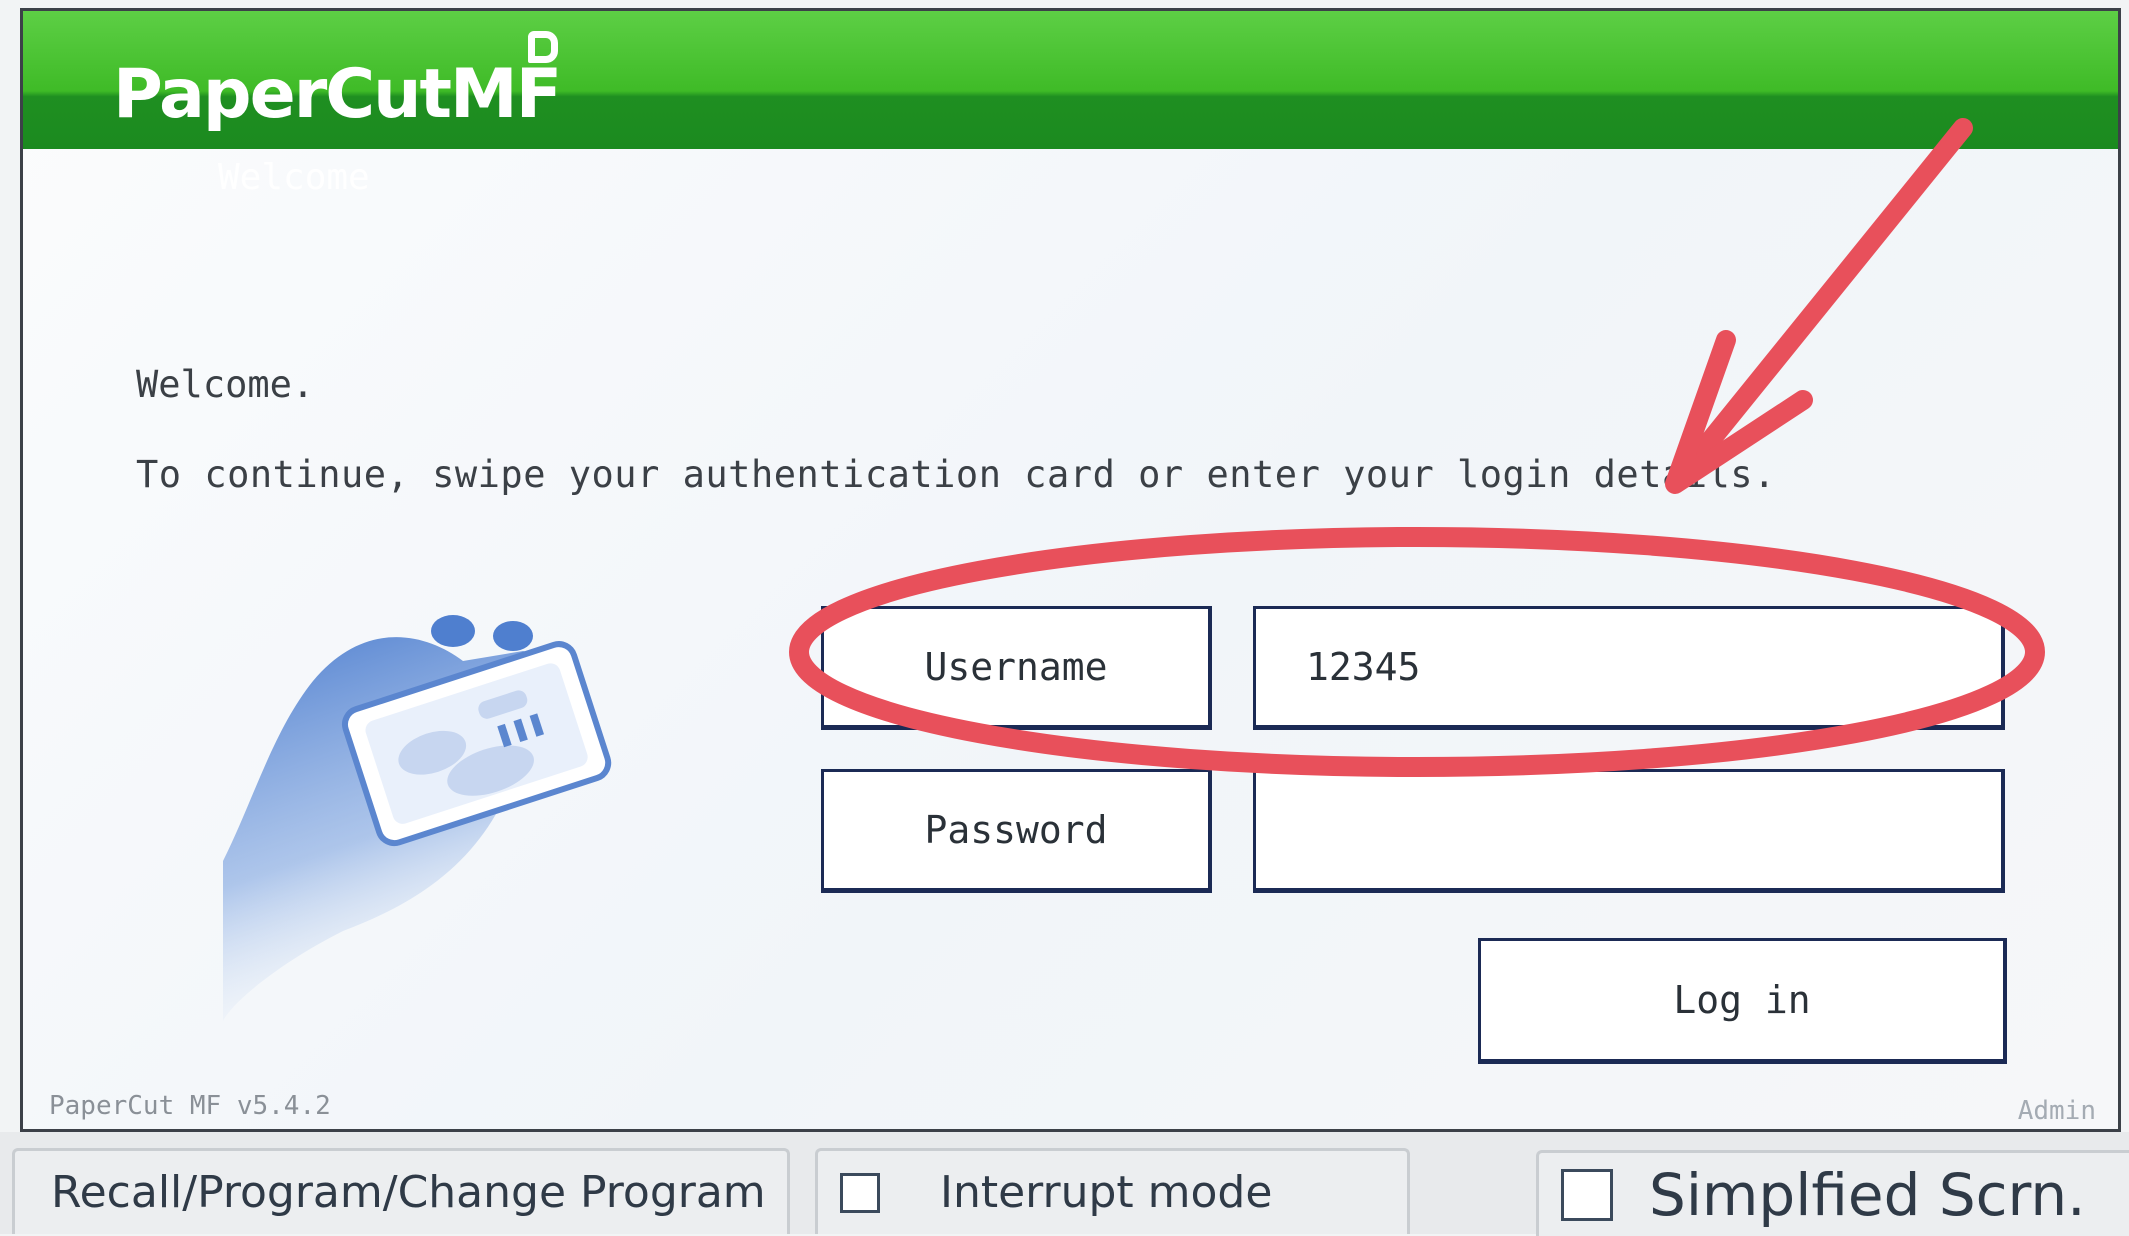 Image resolution: width=2129 pixels, height=1236 pixels. What do you see at coordinates (1629, 831) in the screenshot?
I see `password-field` at bounding box center [1629, 831].